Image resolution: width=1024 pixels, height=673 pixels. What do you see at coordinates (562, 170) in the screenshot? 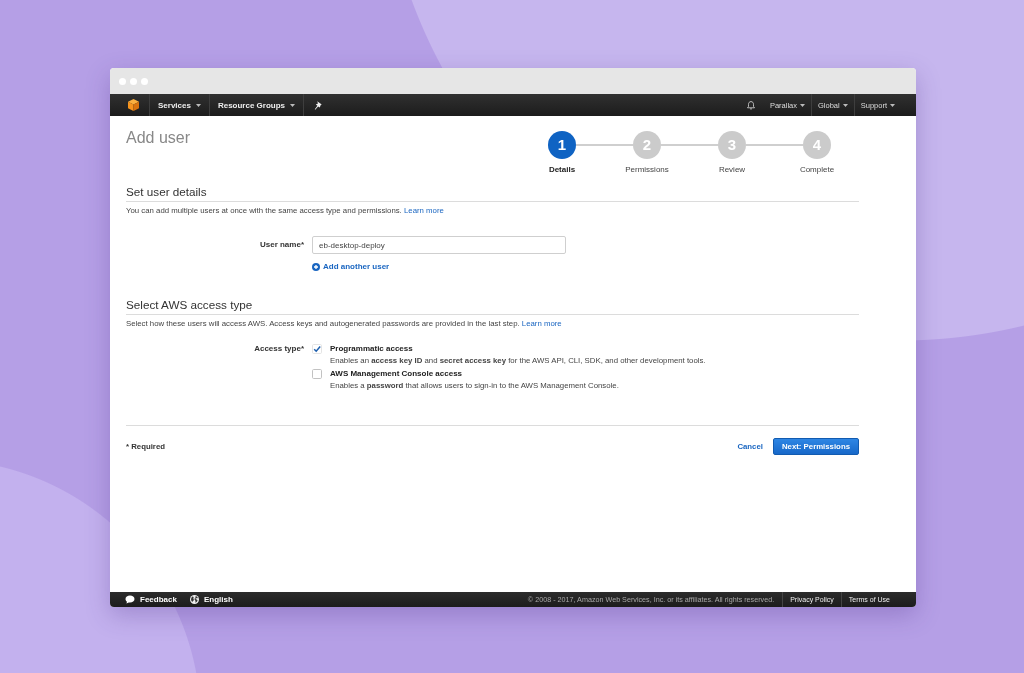
I see `step-label: Details` at bounding box center [562, 170].